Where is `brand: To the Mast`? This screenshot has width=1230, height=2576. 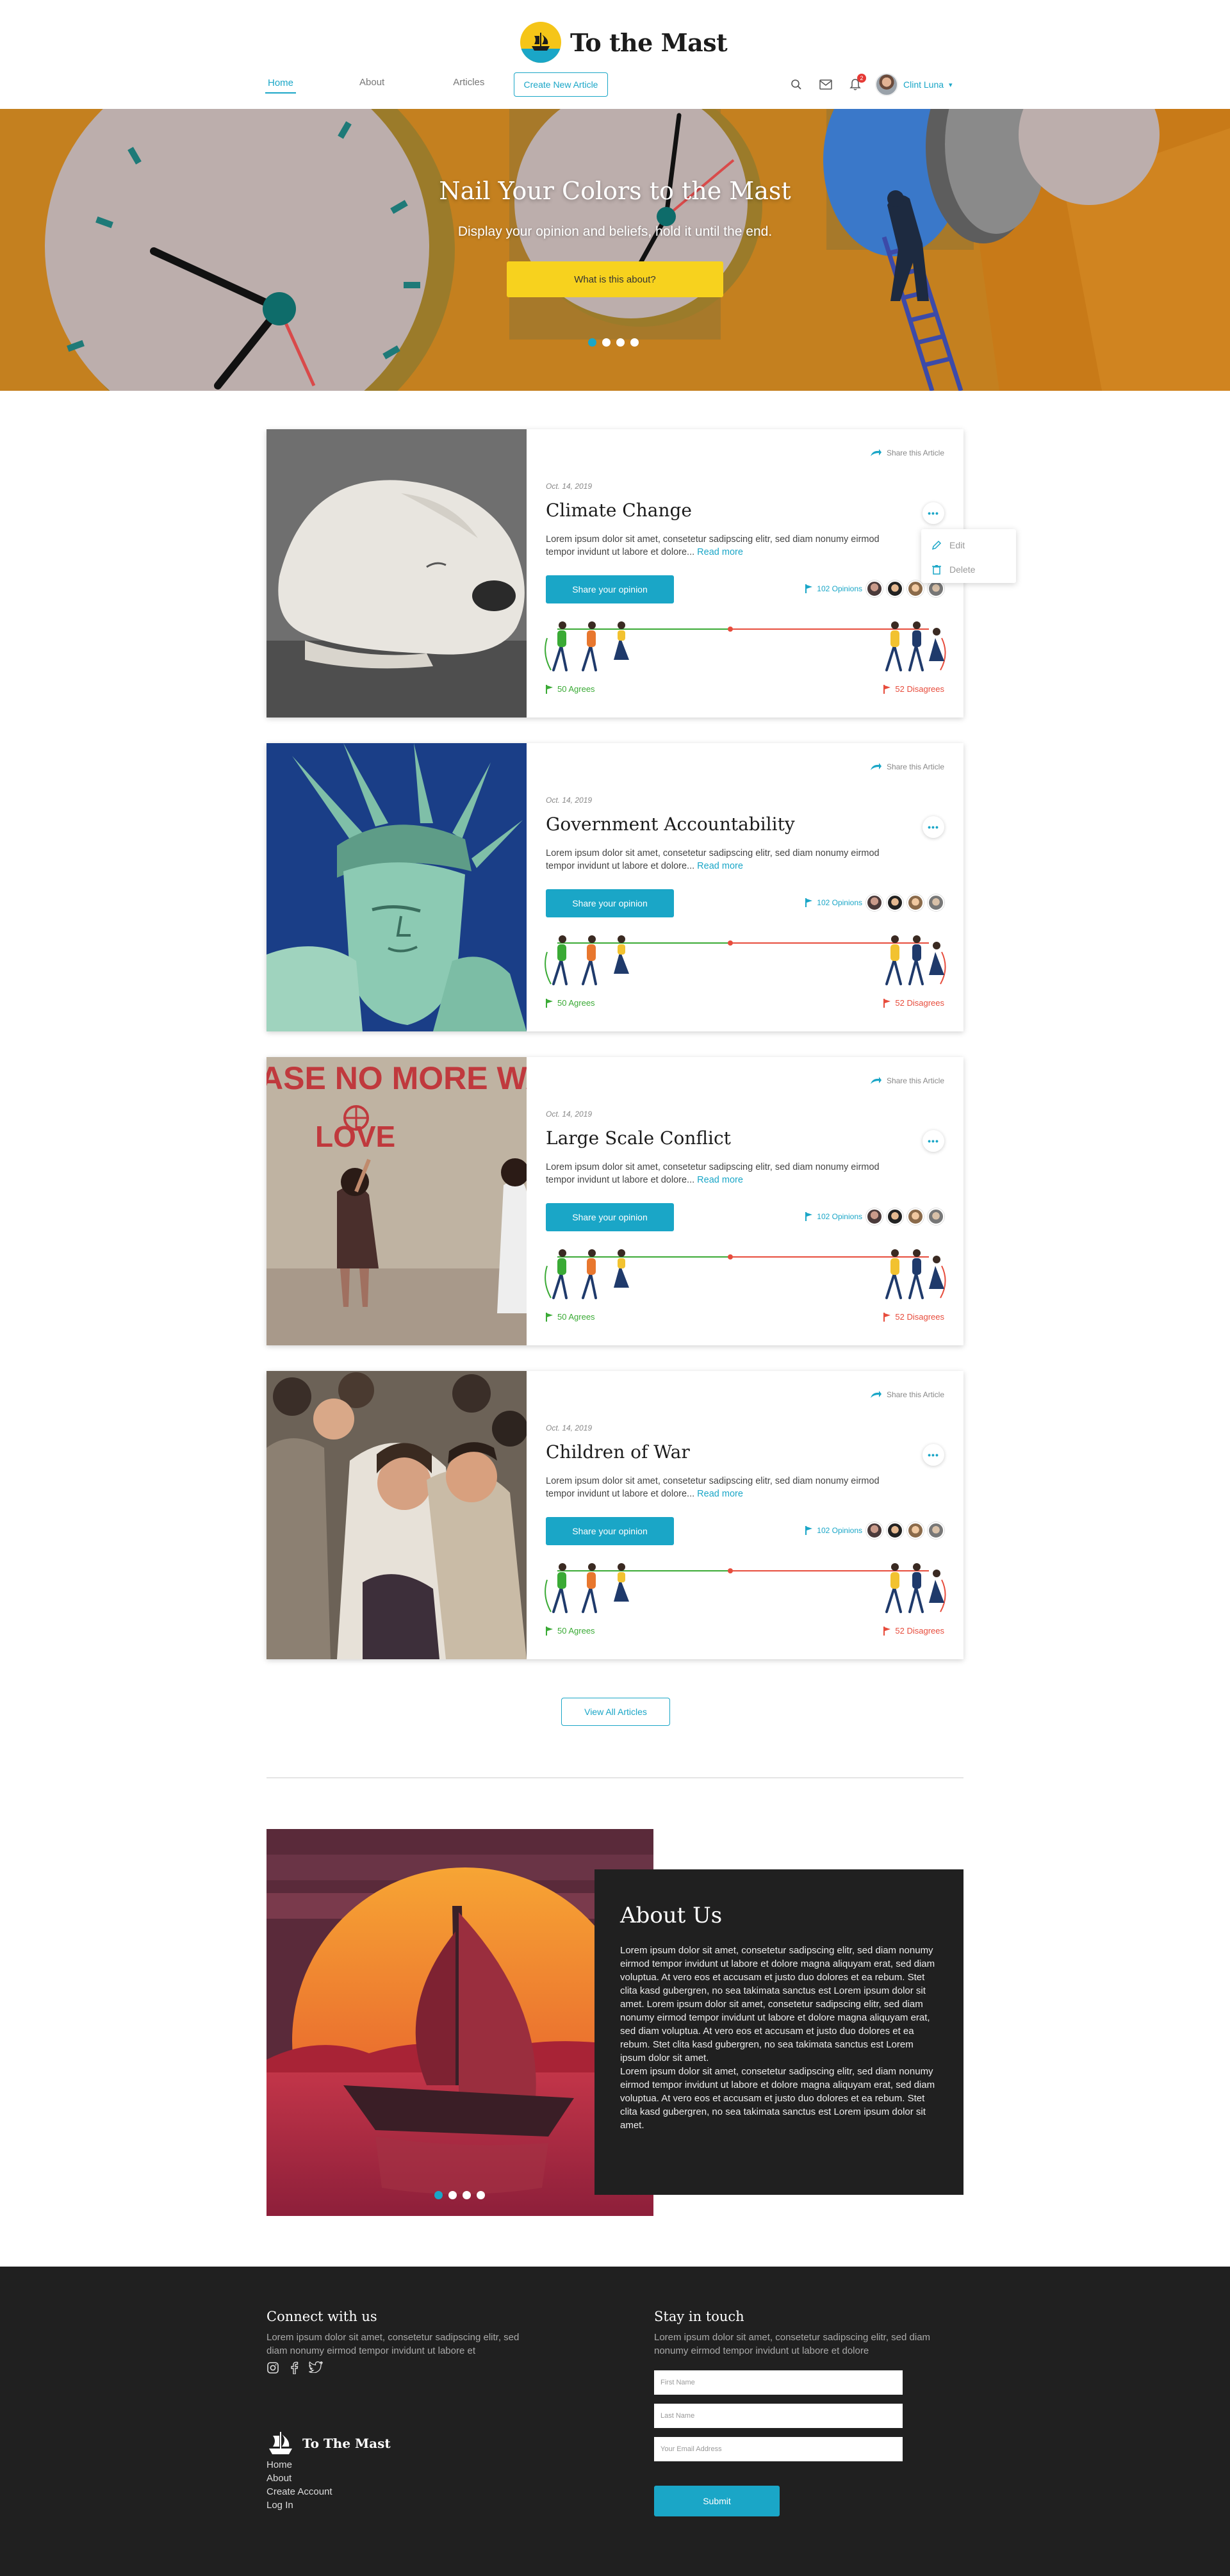
brand: To the Mast is located at coordinates (624, 42).